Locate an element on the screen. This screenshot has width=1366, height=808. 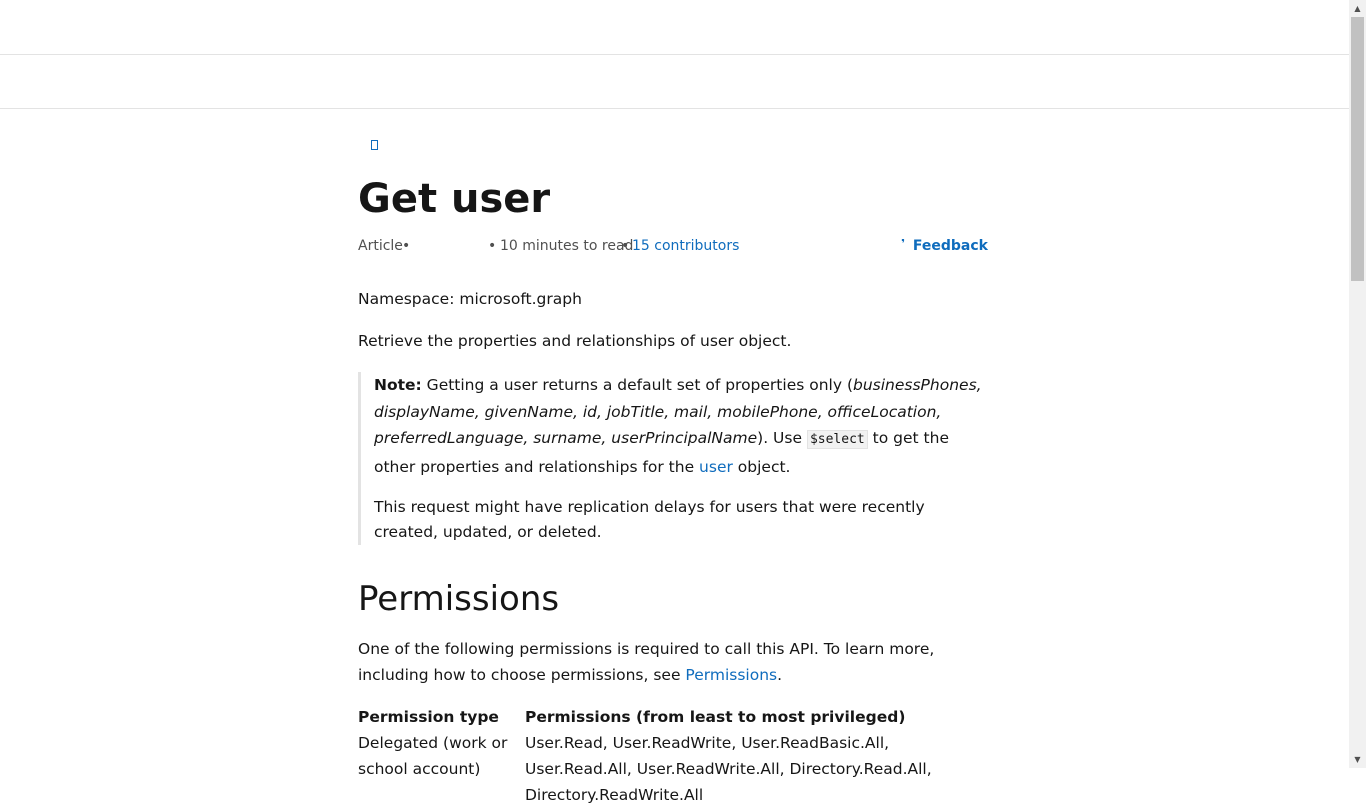
scroll-up-arrow-icon: ▲ is located at coordinates (1357, 8).